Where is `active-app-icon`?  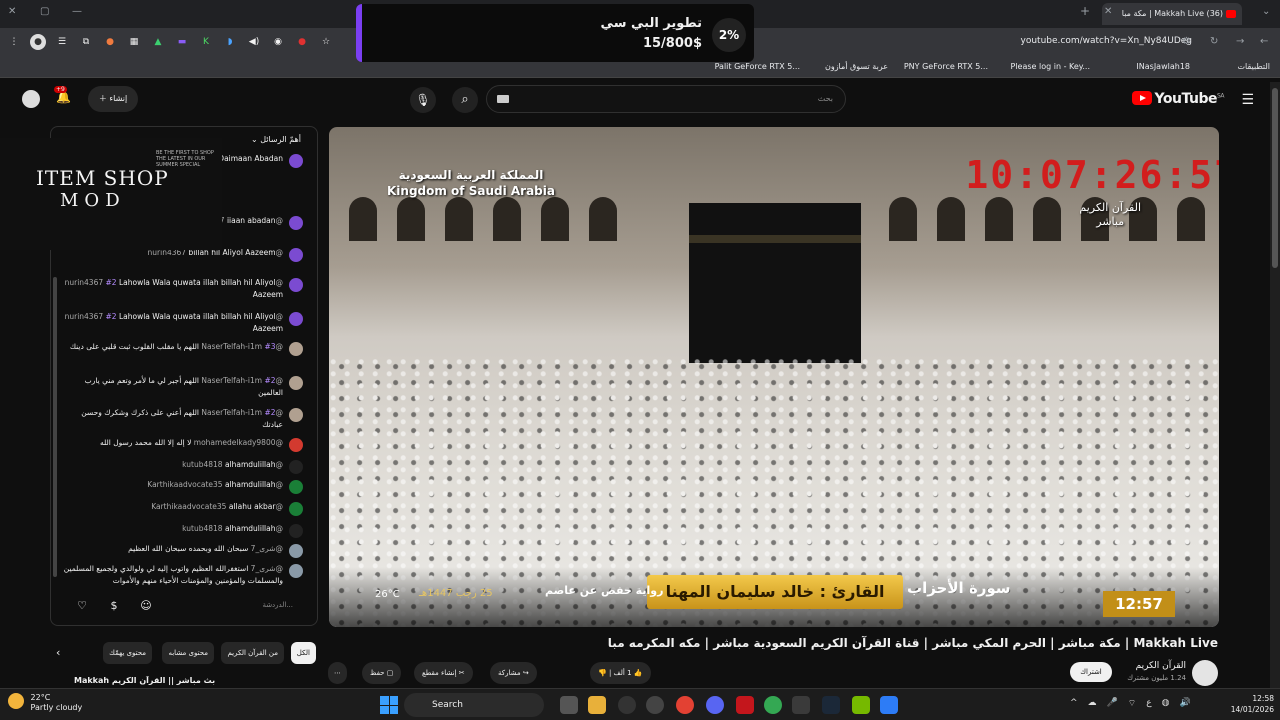 active-app-icon is located at coordinates (801, 705).